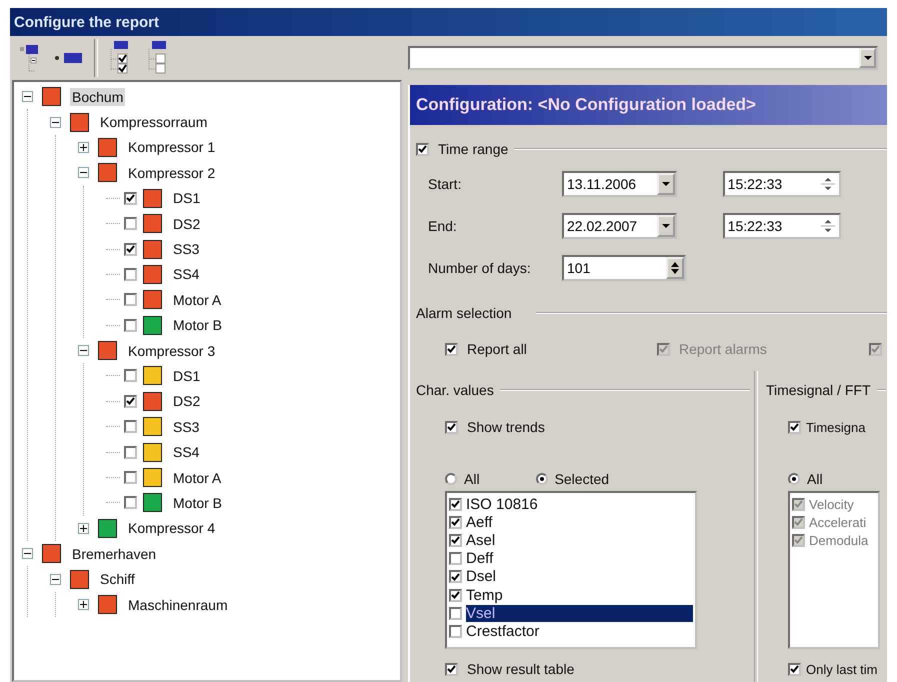  What do you see at coordinates (464, 313) in the screenshot?
I see `section-title: Alarm selection` at bounding box center [464, 313].